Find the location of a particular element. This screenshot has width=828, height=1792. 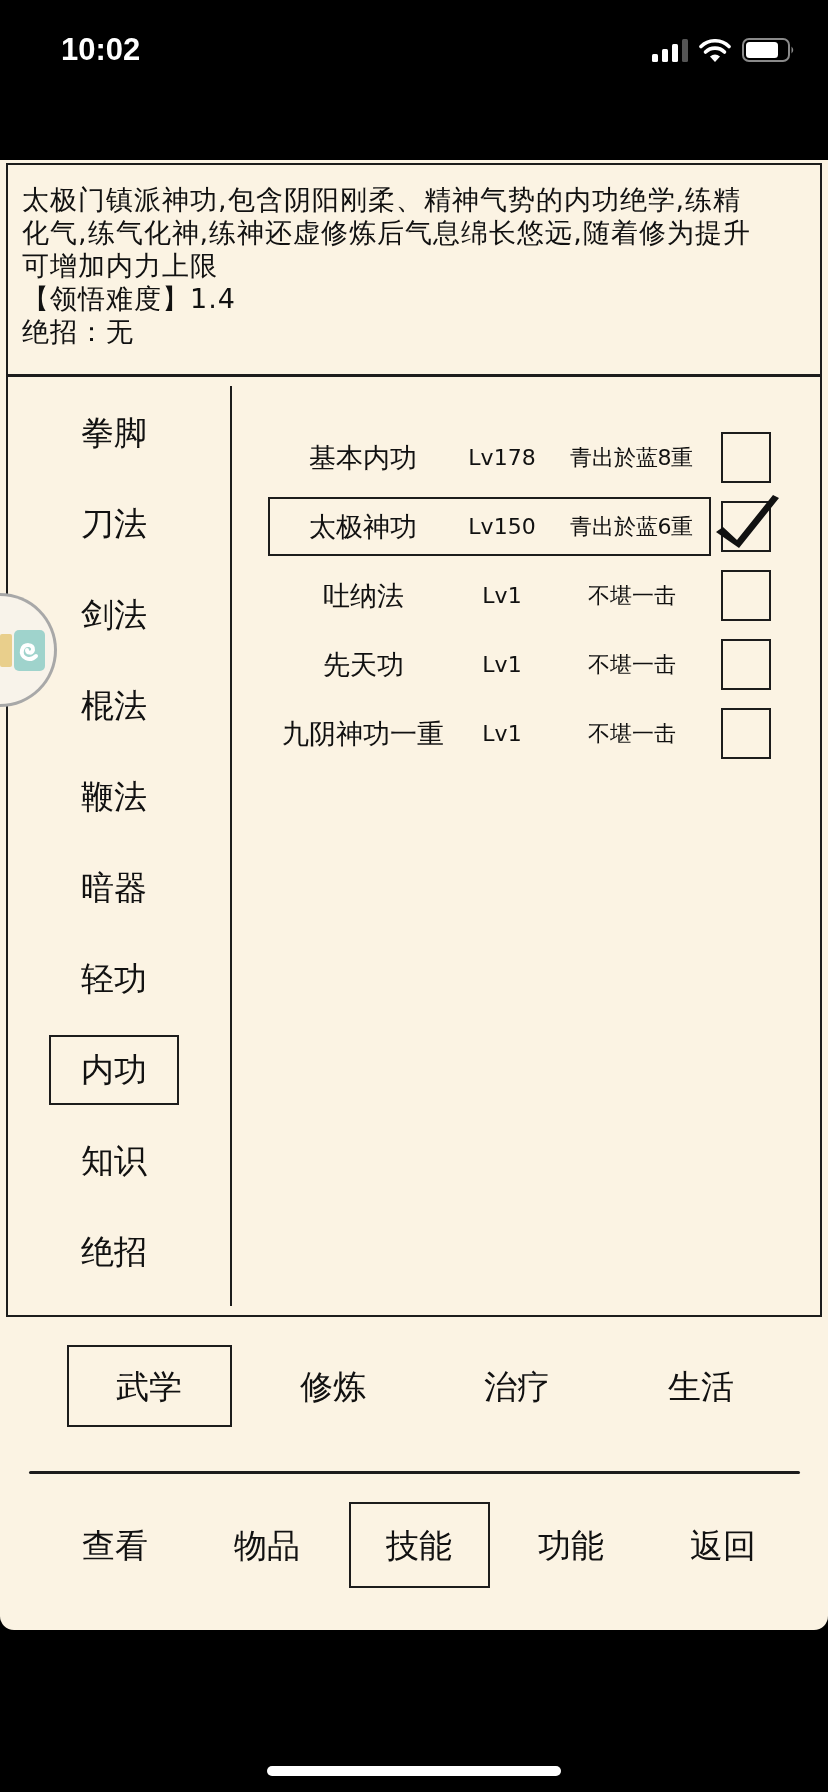

status-time: 10:02 is located at coordinates (101, 50).